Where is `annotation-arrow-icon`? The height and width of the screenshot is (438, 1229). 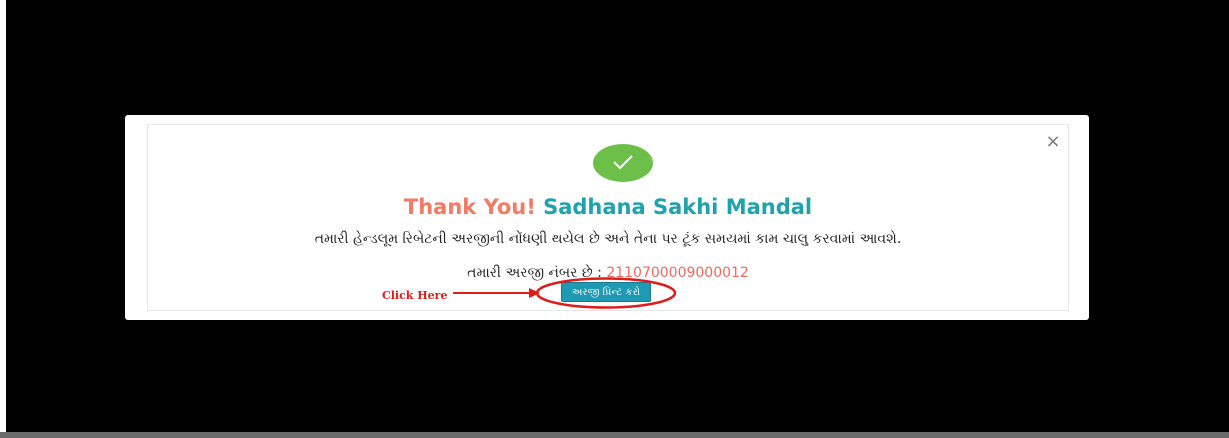
annotation-arrow-icon is located at coordinates (496, 293).